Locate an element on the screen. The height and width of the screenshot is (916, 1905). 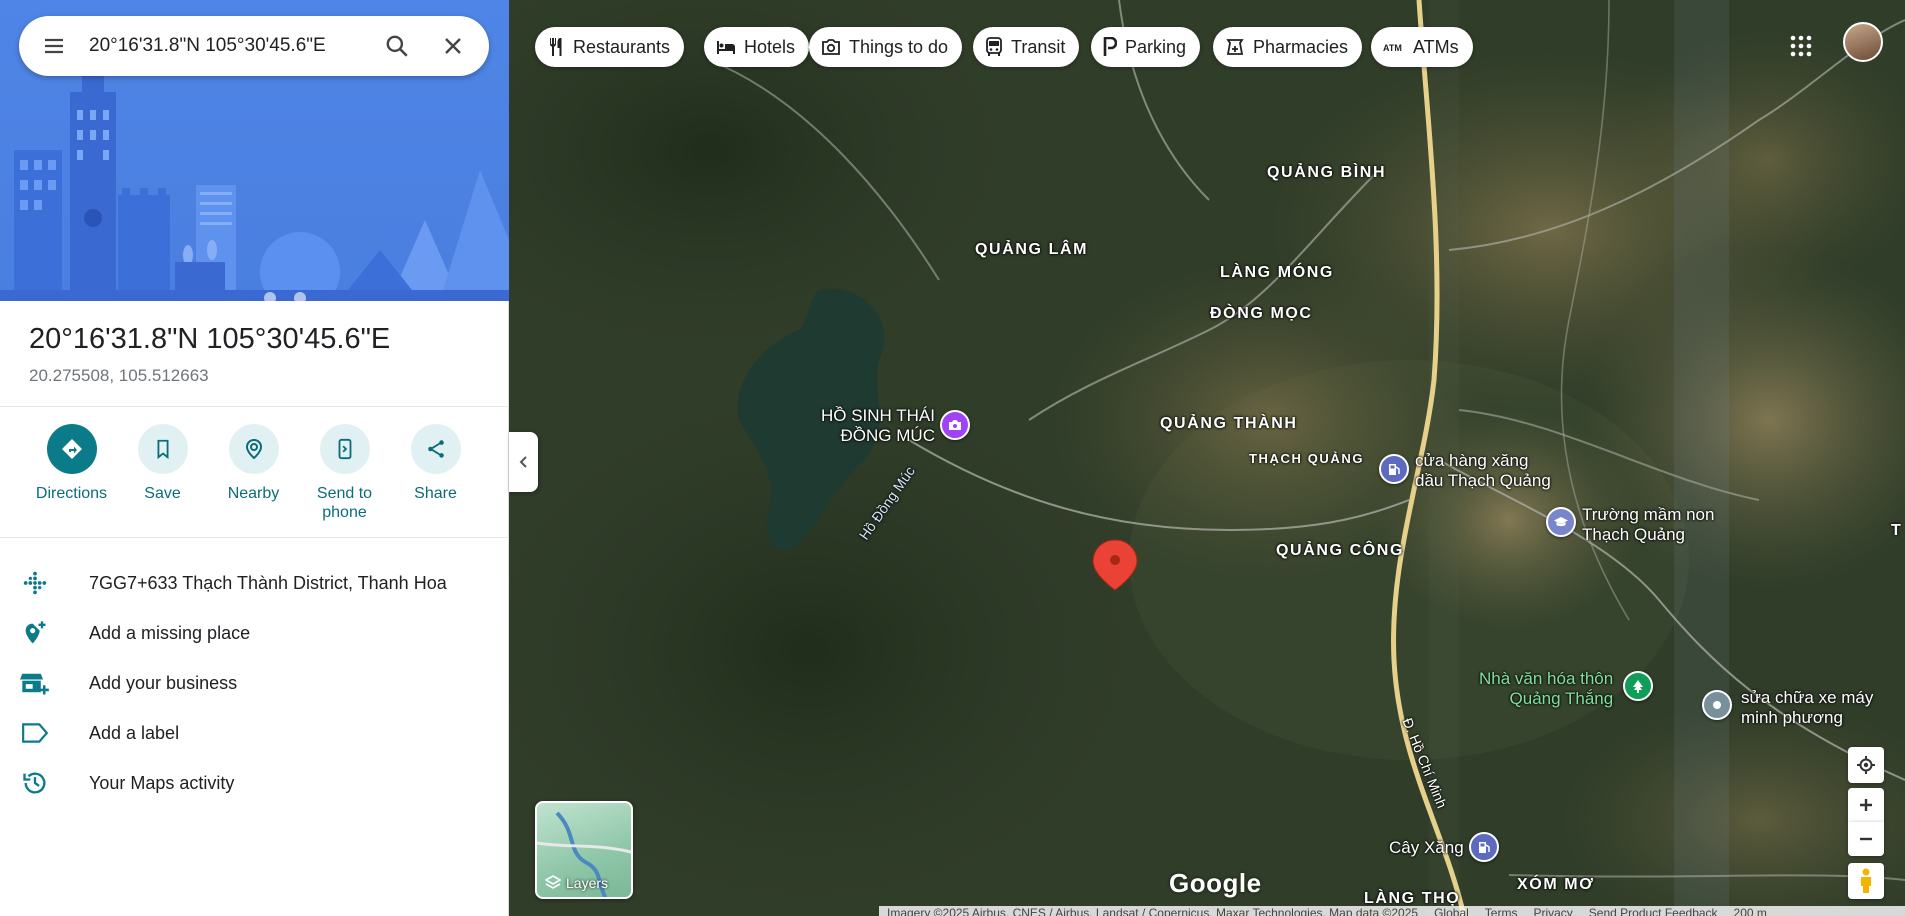
area-label-quang-lam: QUẢNG LÂM is located at coordinates (1032, 249).